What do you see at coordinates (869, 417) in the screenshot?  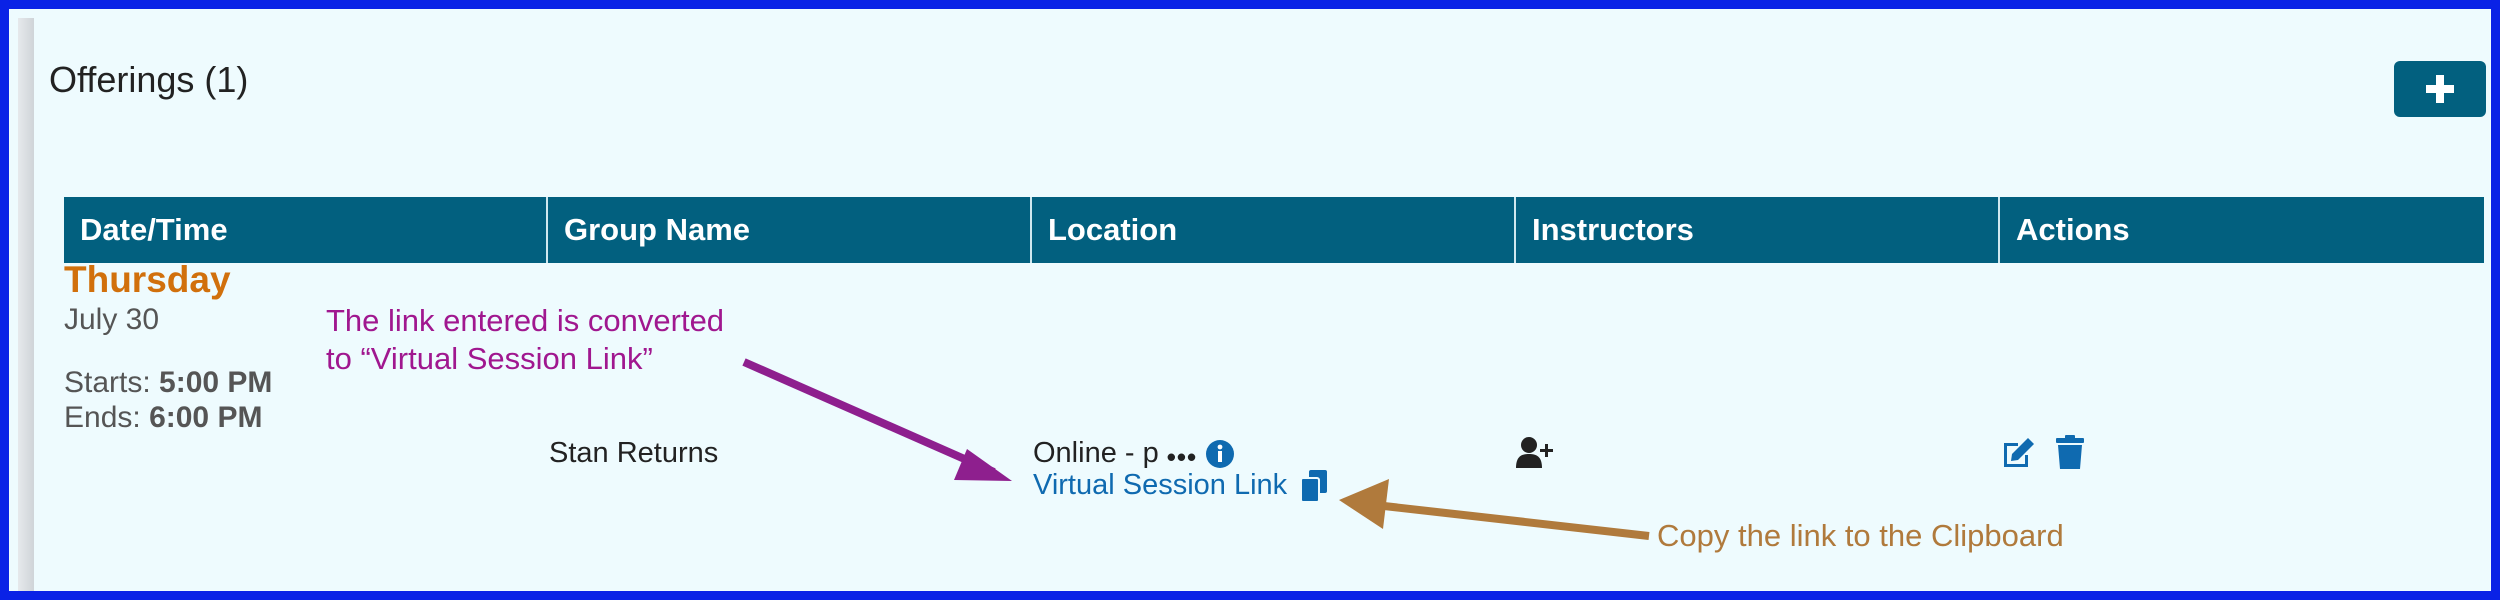 I see `arrow-purple` at bounding box center [869, 417].